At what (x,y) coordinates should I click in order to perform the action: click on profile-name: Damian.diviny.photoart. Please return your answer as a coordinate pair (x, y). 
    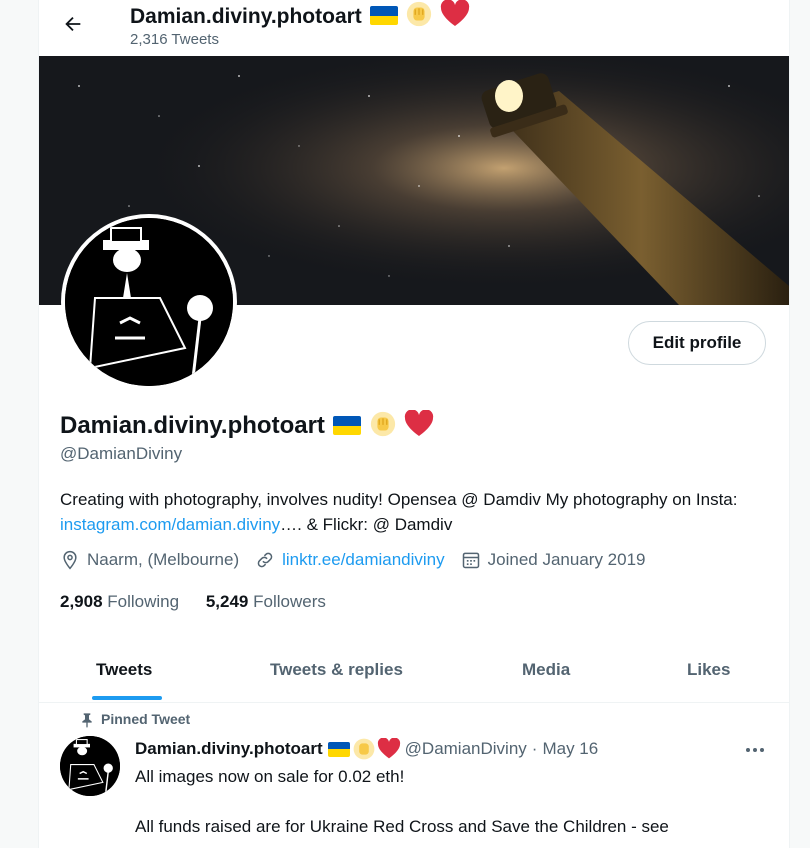
    Looking at the image, I should click on (247, 425).